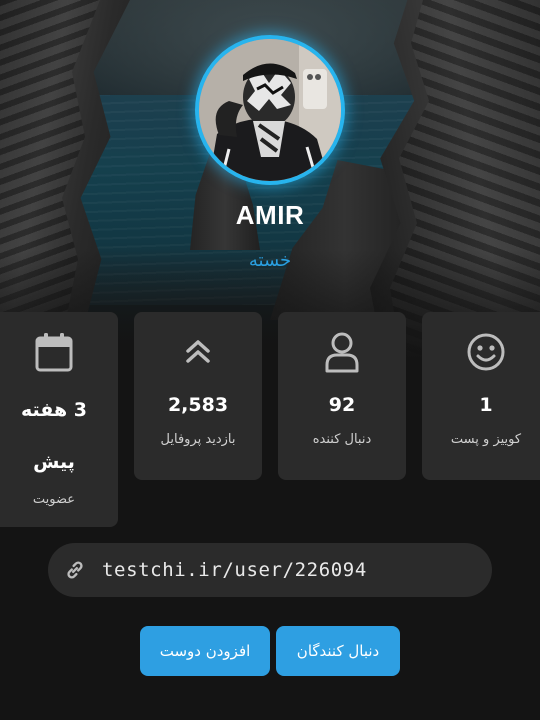 Image resolution: width=540 pixels, height=720 pixels. Describe the element at coordinates (234, 570) in the screenshot. I see `profile-link-url: testchi.ir/user/226094` at that location.